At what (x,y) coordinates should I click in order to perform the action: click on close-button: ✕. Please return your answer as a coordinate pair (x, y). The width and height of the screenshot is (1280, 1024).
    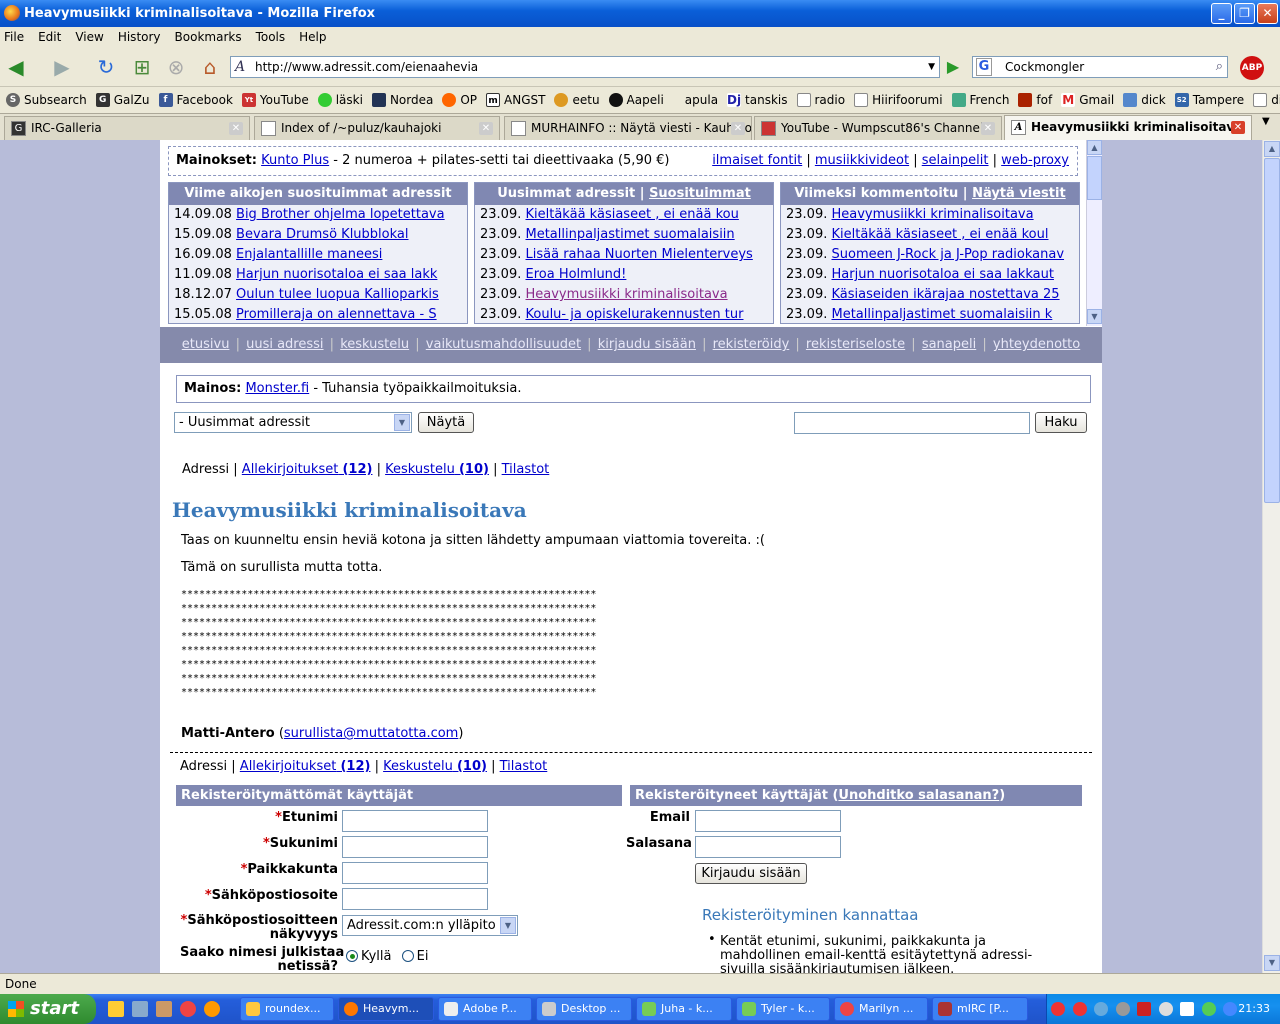
    Looking at the image, I should click on (1267, 13).